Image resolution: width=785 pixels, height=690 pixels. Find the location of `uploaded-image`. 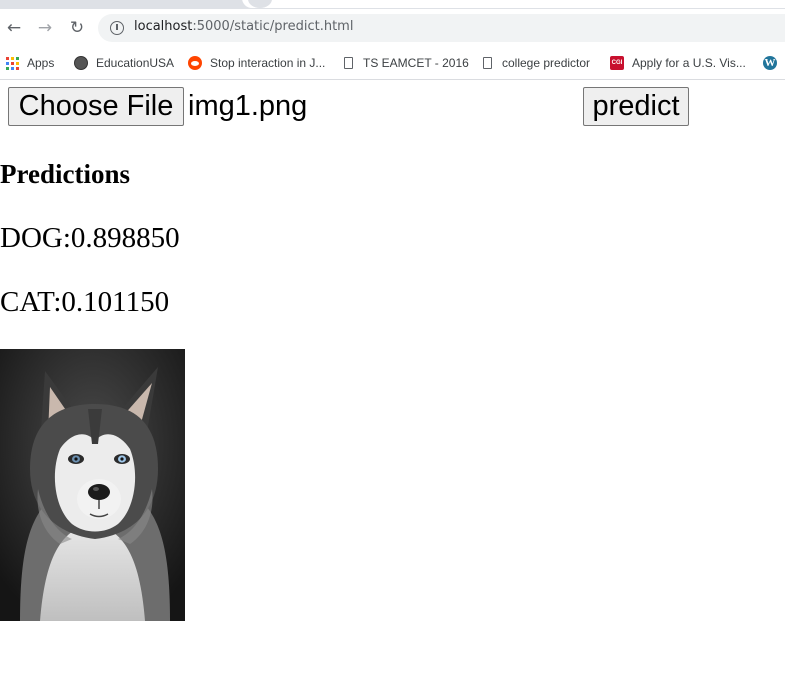

uploaded-image is located at coordinates (92, 485).